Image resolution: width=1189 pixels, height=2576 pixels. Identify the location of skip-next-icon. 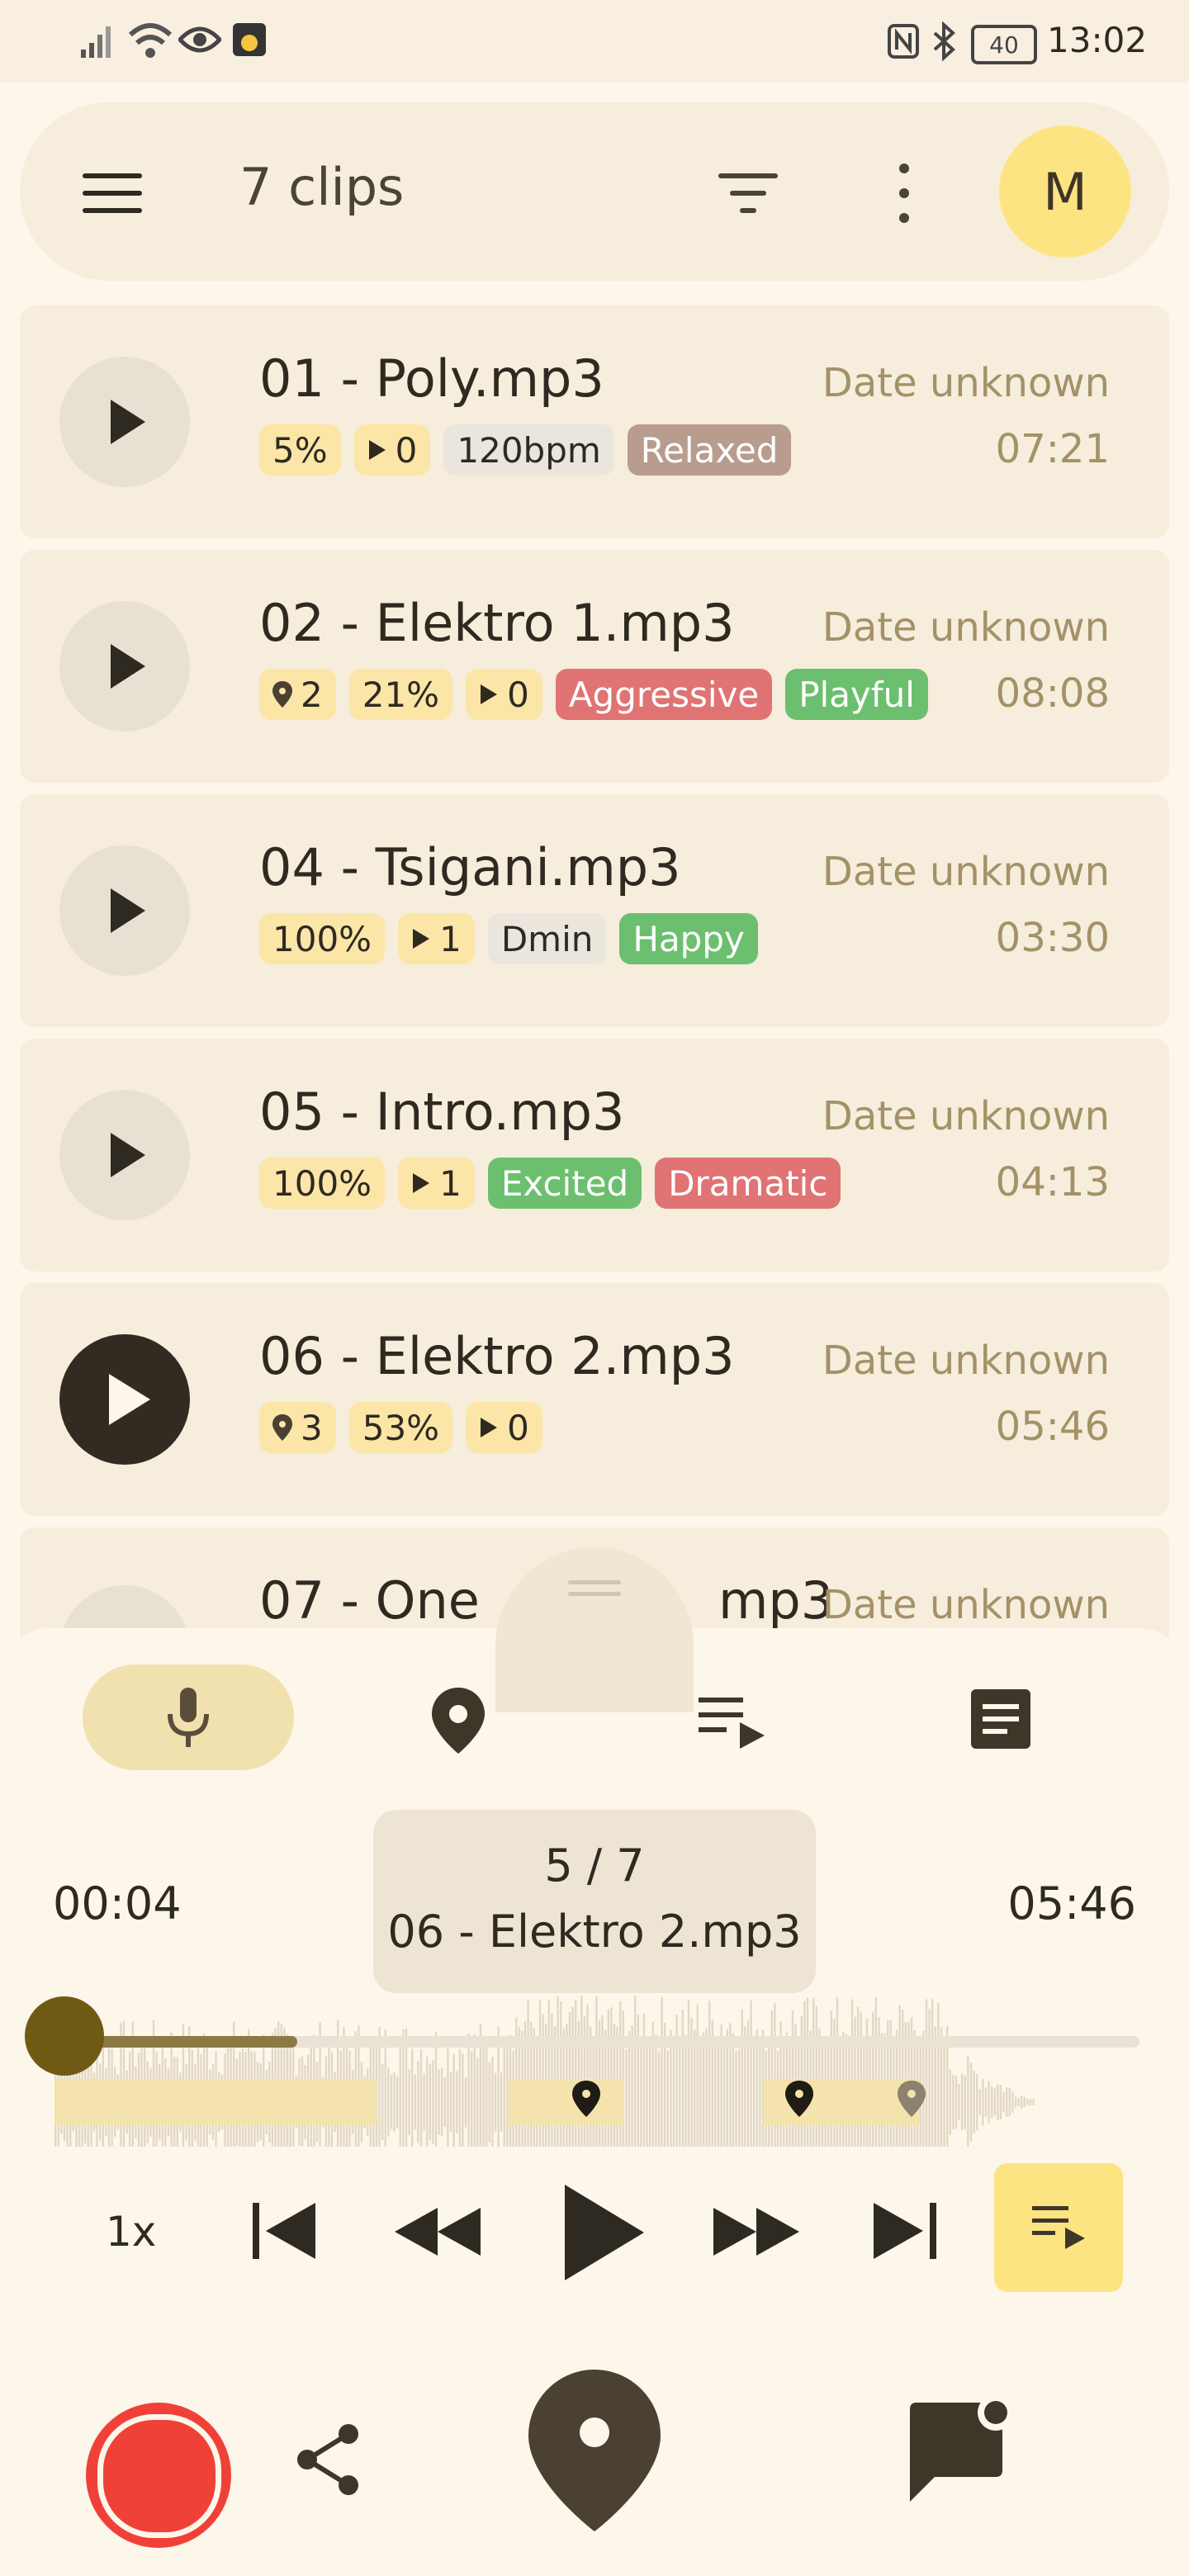
(905, 2231).